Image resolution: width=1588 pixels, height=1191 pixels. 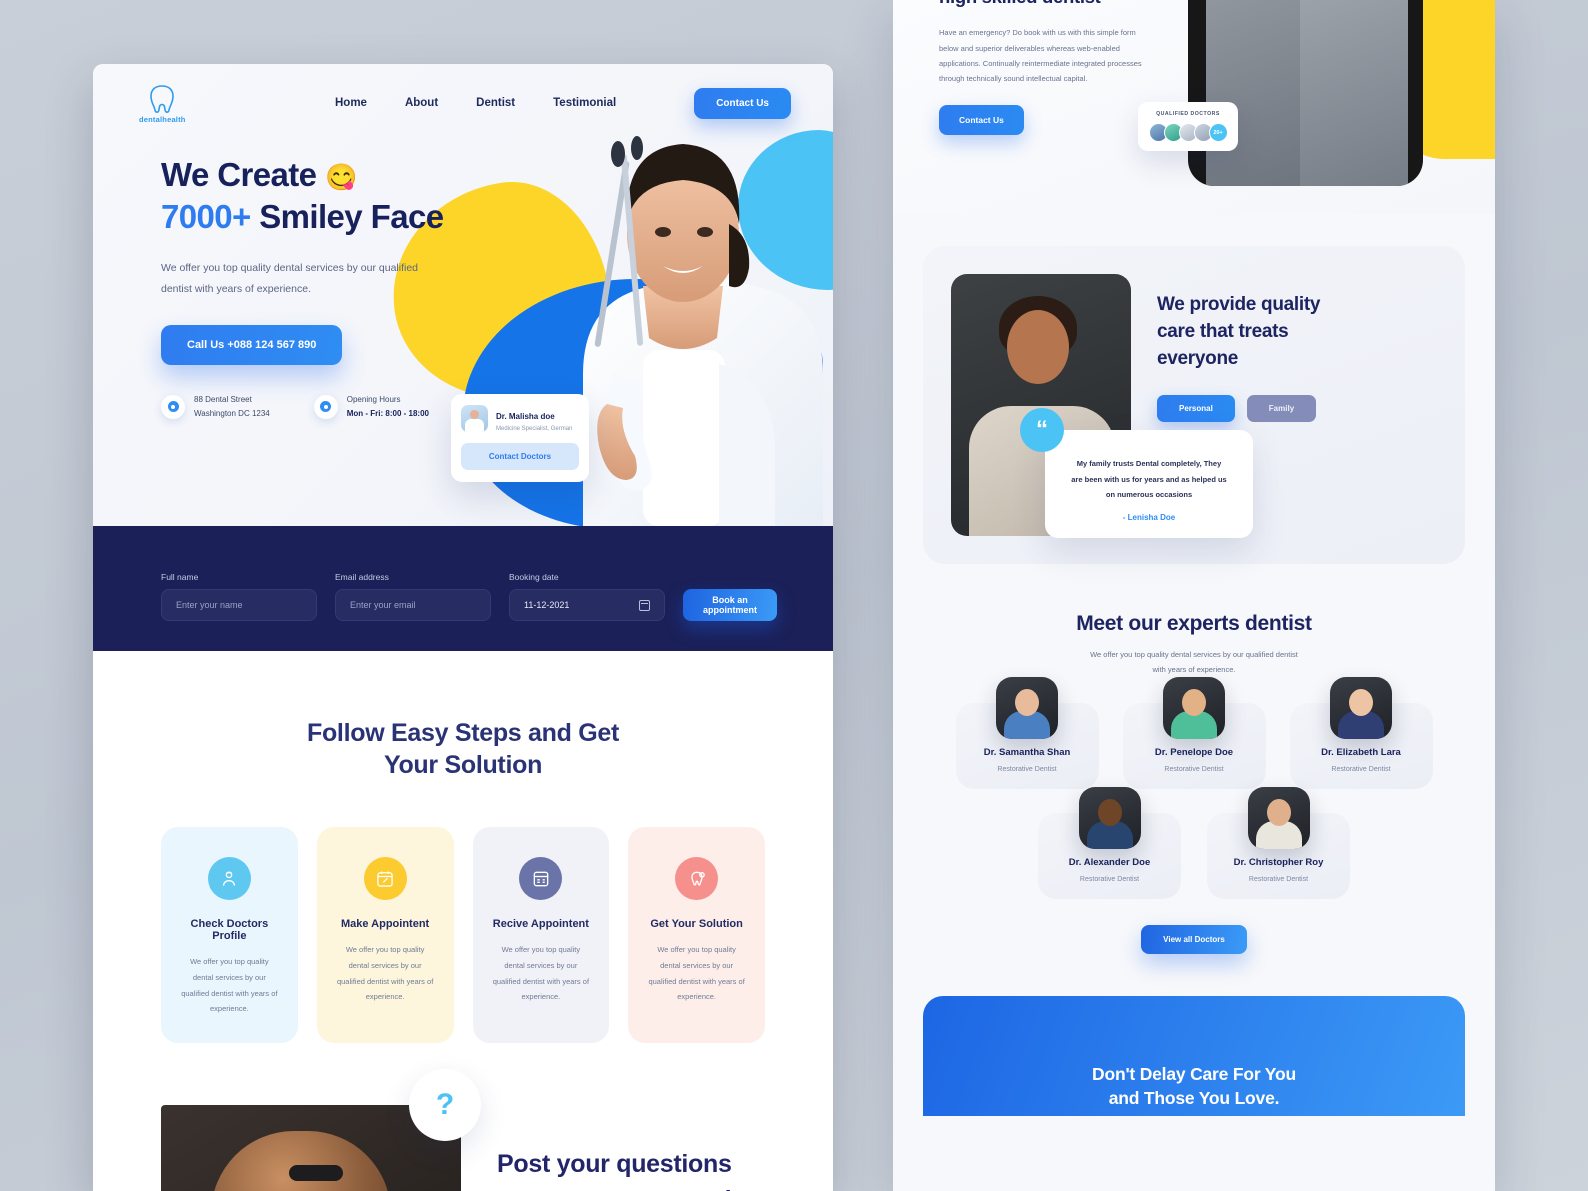 What do you see at coordinates (1305, 93) in the screenshot?
I see `two-dentists-photo` at bounding box center [1305, 93].